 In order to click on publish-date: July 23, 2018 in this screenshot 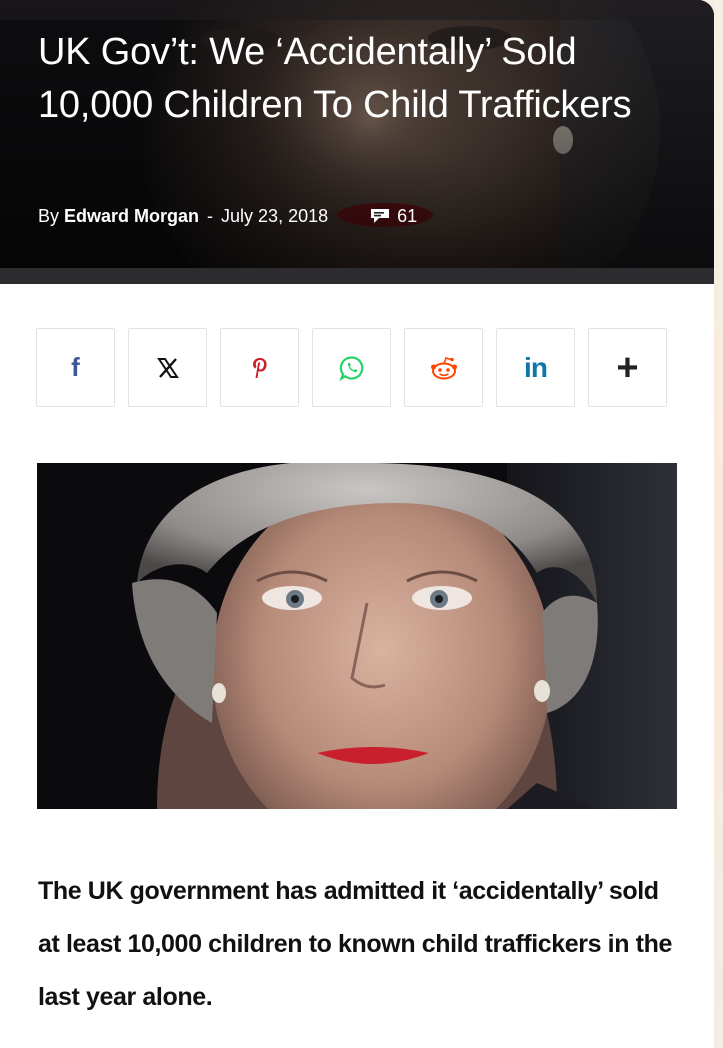, I will do `click(275, 215)`.